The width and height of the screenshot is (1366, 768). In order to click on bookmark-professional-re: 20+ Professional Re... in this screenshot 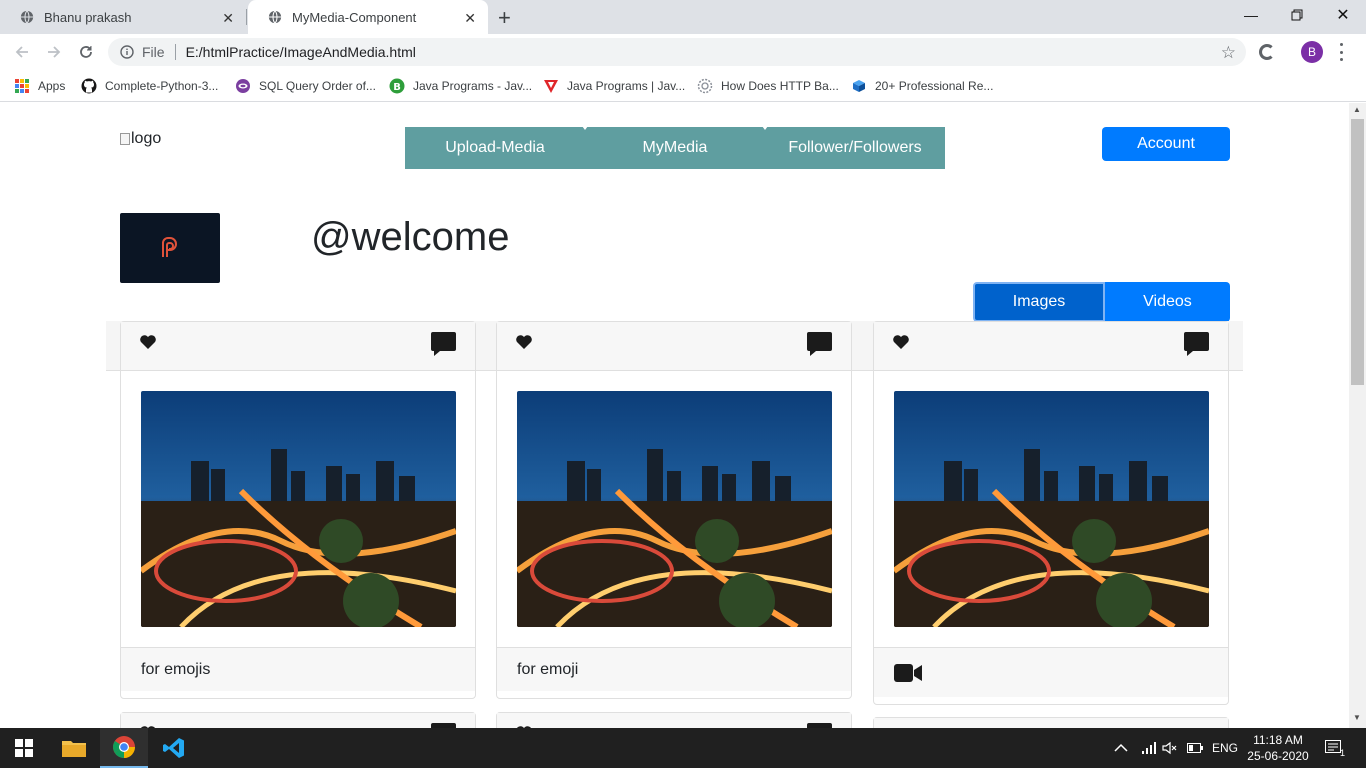, I will do `click(922, 86)`.